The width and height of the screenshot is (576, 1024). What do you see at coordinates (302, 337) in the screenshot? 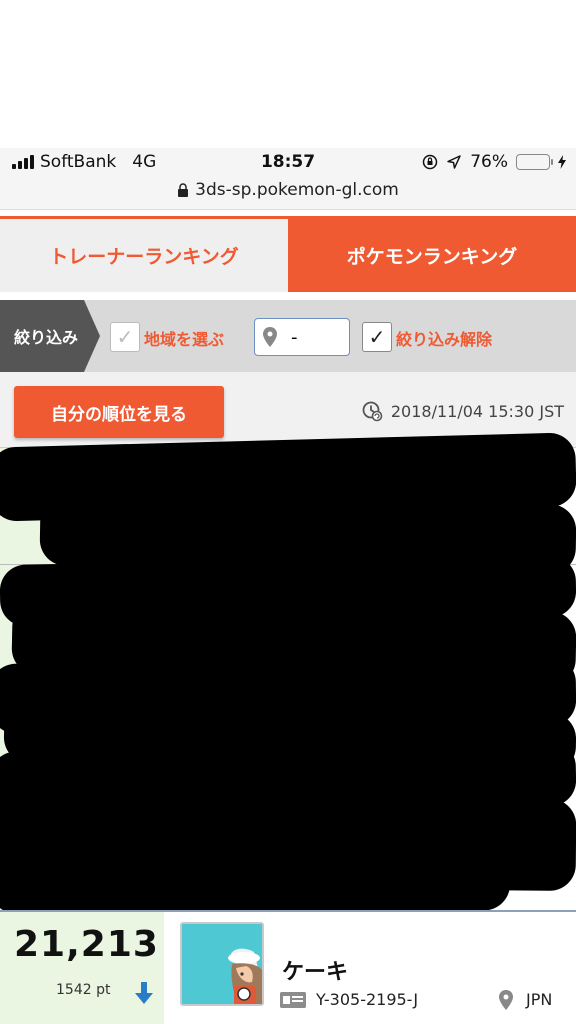
I see `region-select: -` at bounding box center [302, 337].